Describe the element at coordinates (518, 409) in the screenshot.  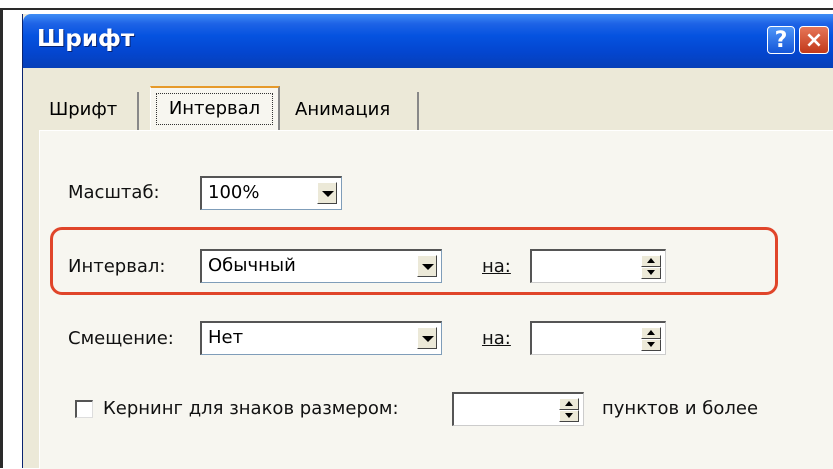
I see `kerning-spinner` at that location.